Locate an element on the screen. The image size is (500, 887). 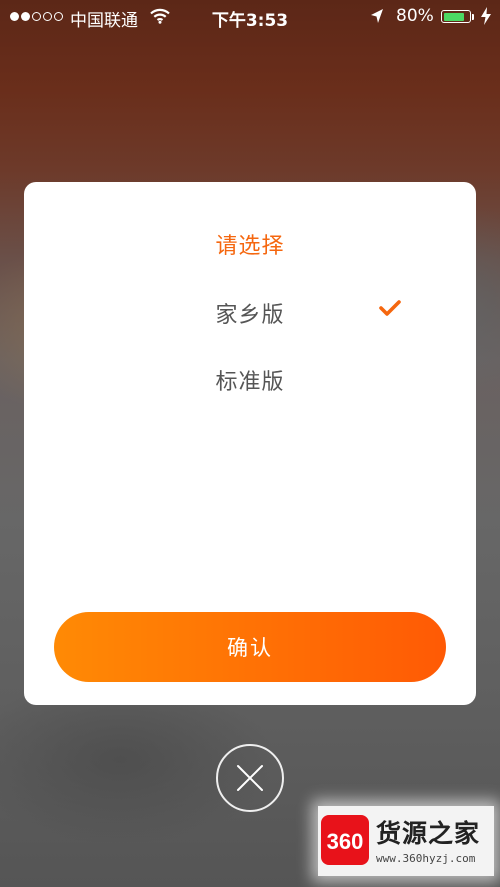
confirm-button: 确认 is located at coordinates (250, 647).